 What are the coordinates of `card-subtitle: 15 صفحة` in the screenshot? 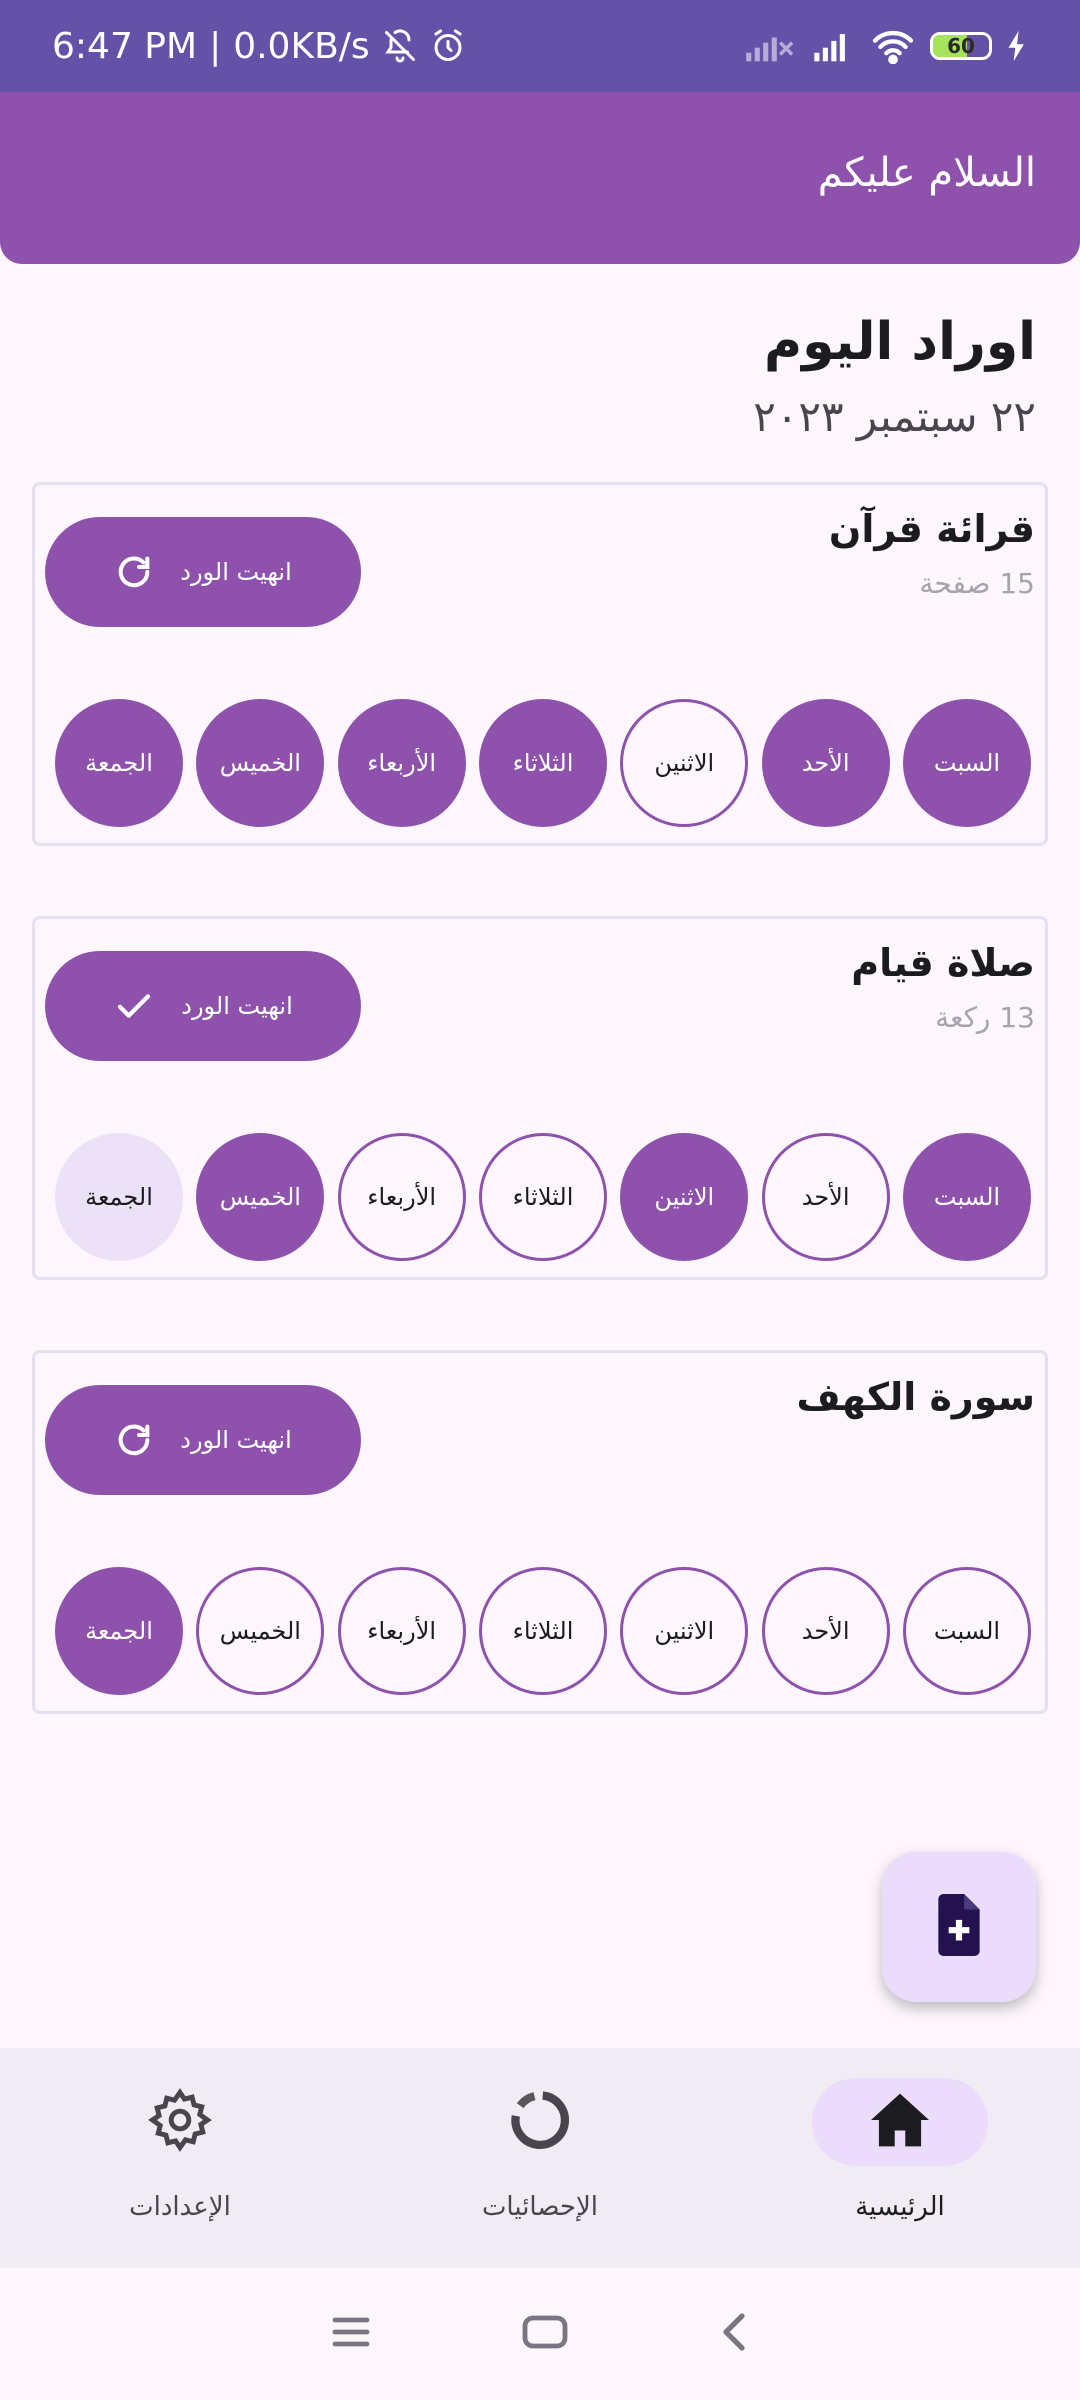 It's located at (977, 583).